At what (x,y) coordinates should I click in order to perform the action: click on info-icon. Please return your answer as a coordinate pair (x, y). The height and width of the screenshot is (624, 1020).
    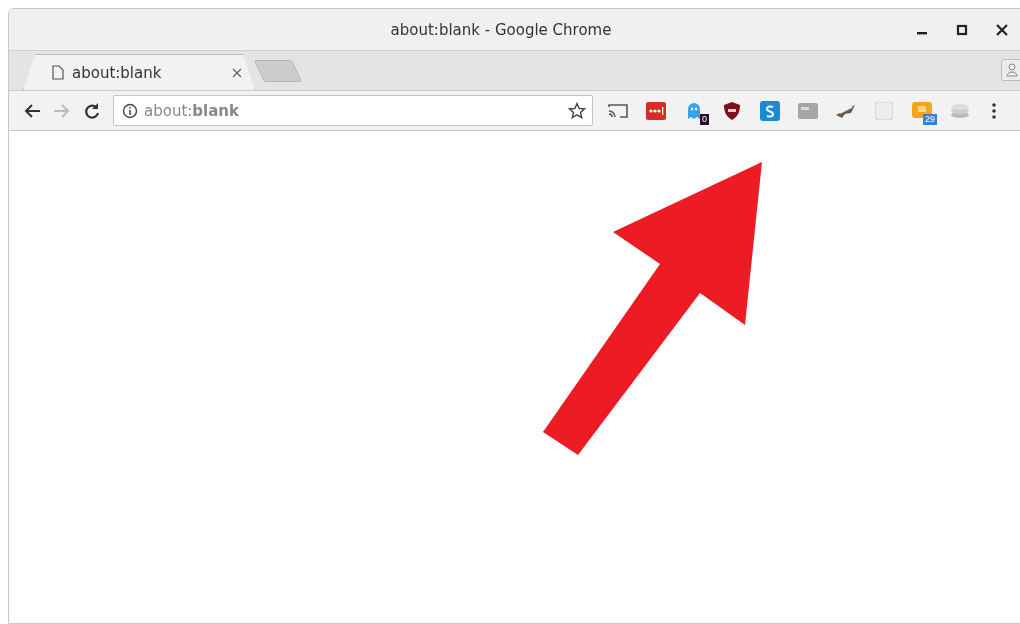
    Looking at the image, I should click on (130, 110).